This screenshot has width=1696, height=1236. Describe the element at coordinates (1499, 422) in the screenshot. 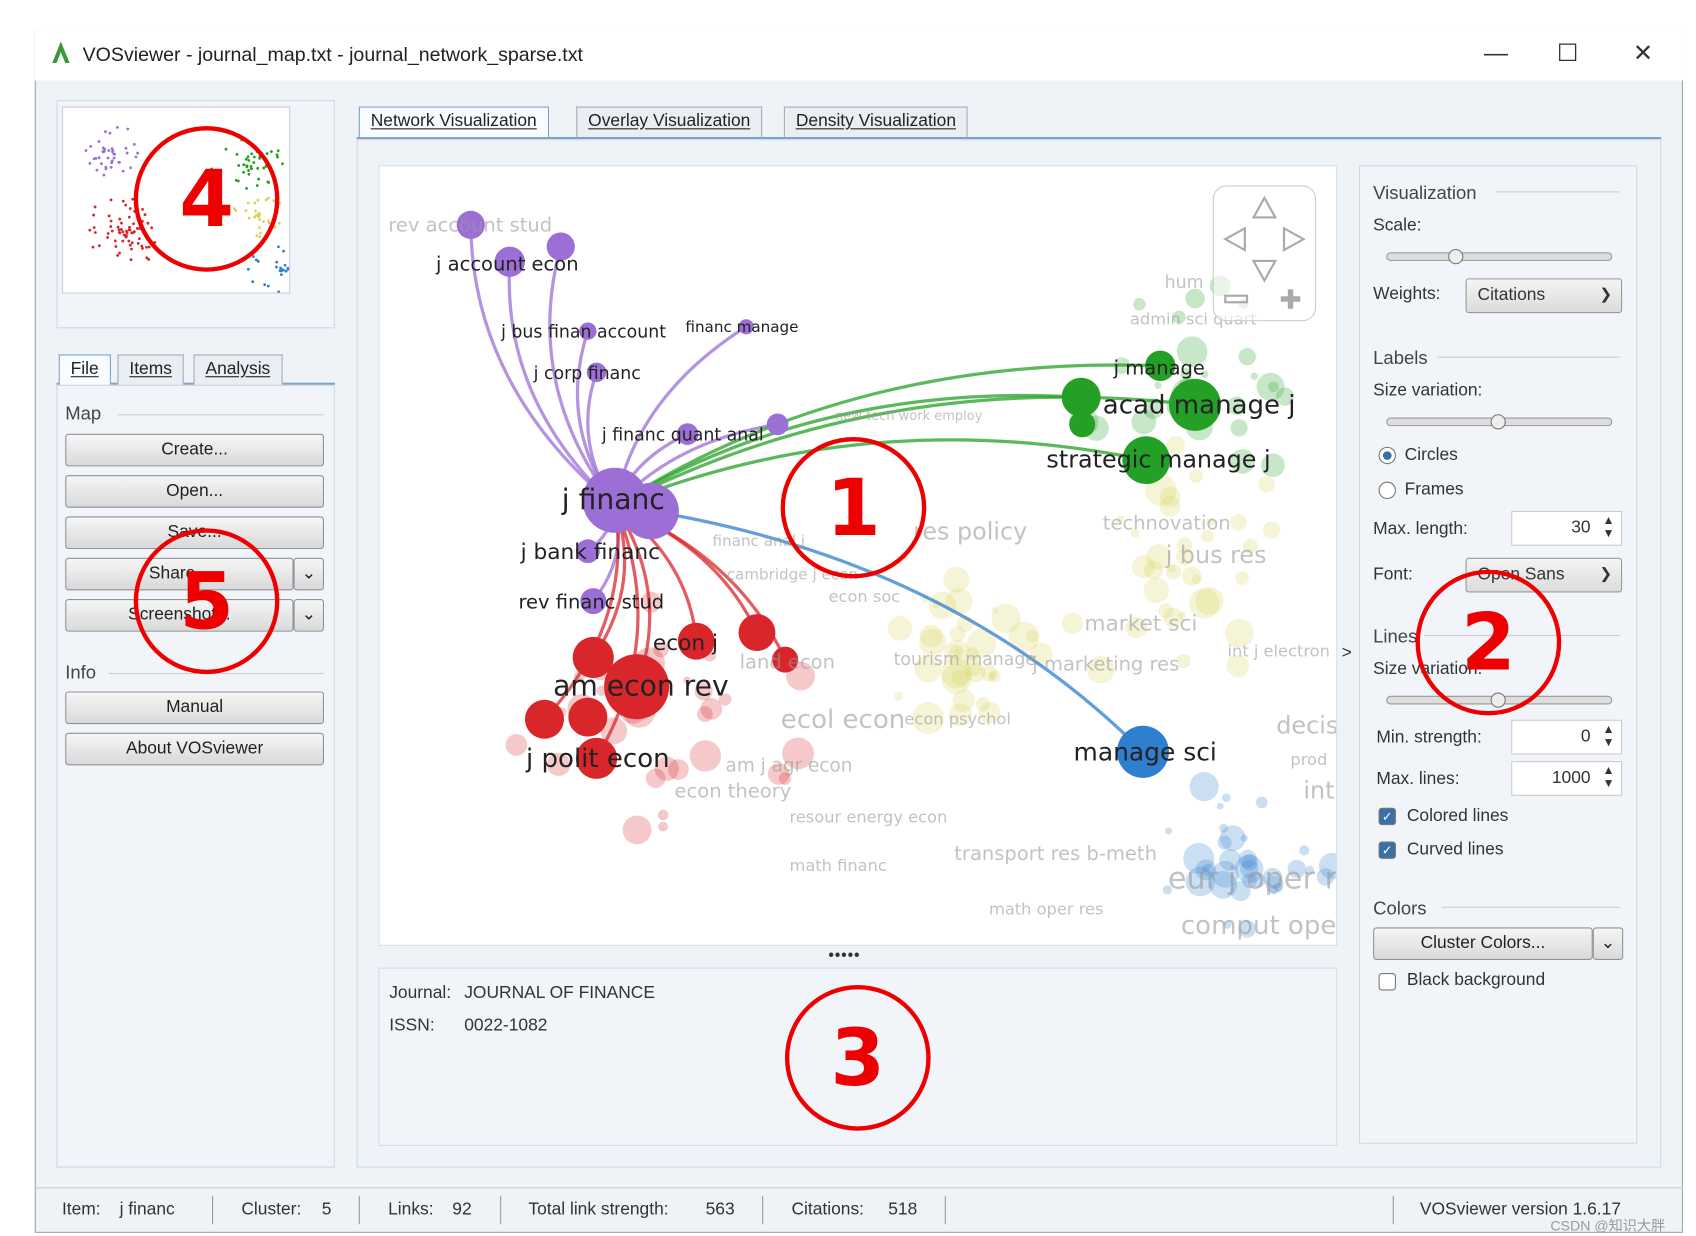

I see `label-size-slider` at that location.